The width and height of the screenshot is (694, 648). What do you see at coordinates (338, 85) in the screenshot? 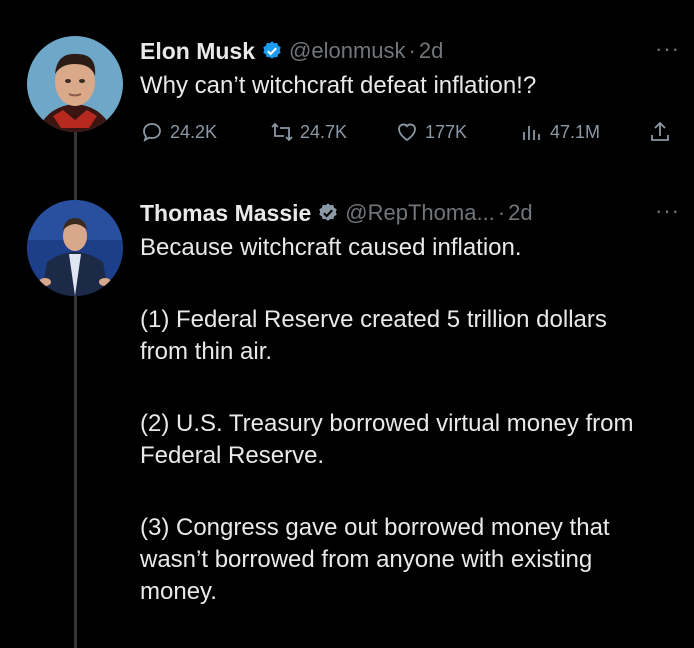
I see `tweet-text: Why can’t witchcraft defeat inflation!?` at bounding box center [338, 85].